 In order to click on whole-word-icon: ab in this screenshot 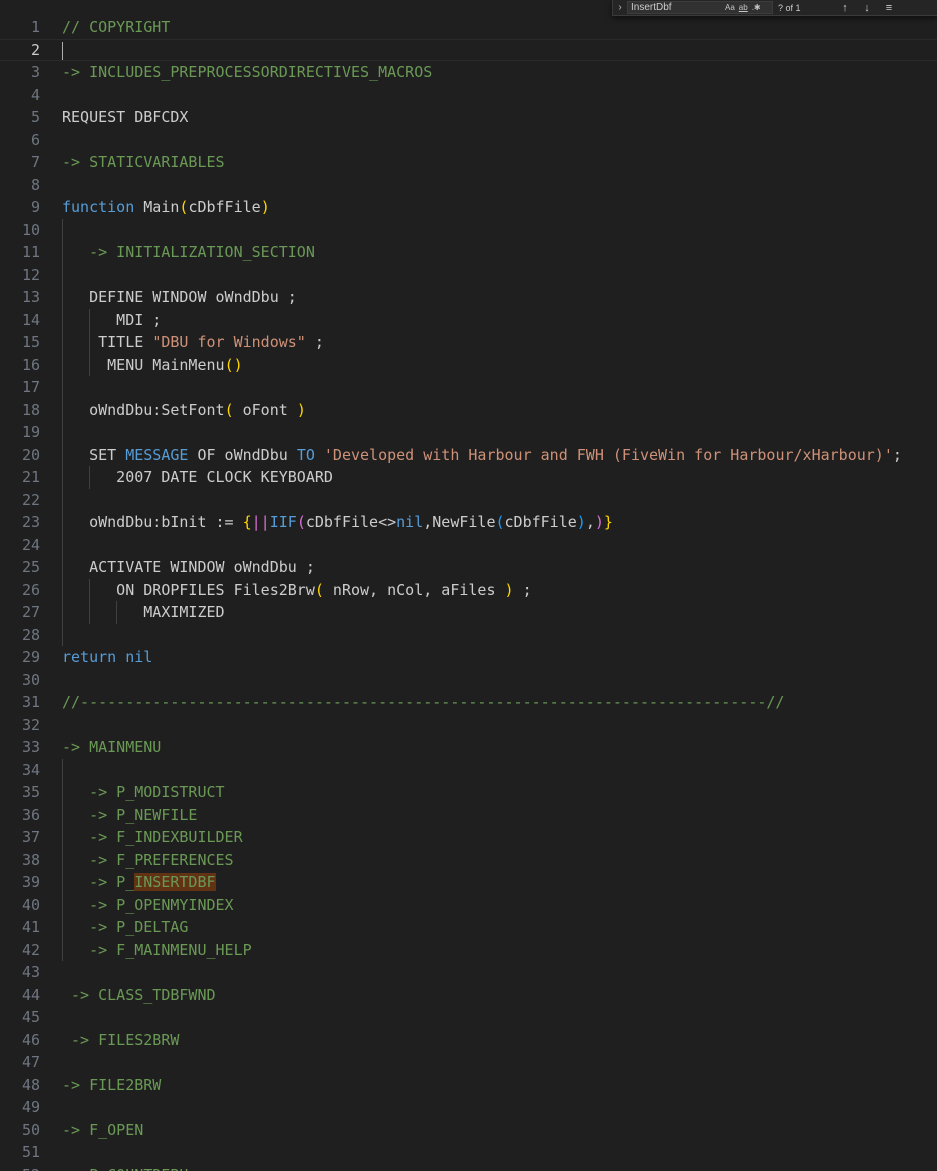, I will do `click(743, 8)`.